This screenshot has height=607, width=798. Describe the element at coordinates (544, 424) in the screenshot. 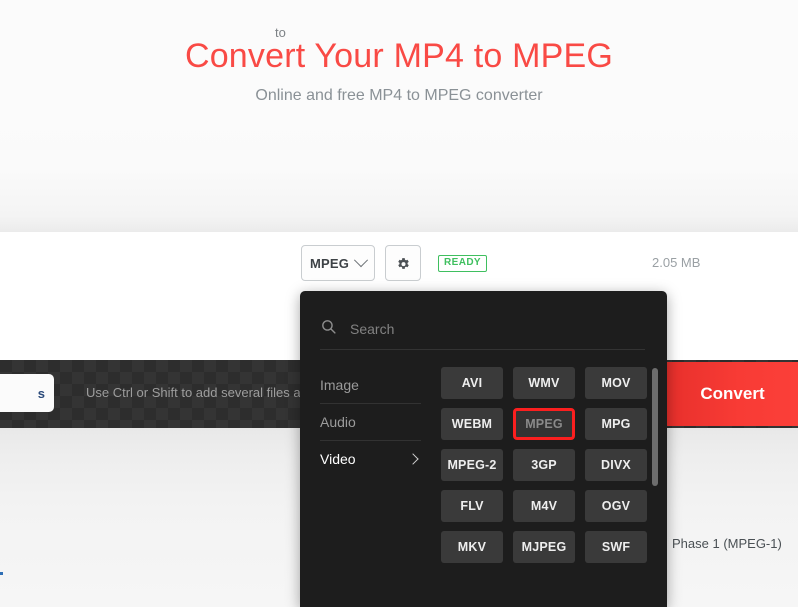

I see `format-option-mpeg: MPEG` at that location.